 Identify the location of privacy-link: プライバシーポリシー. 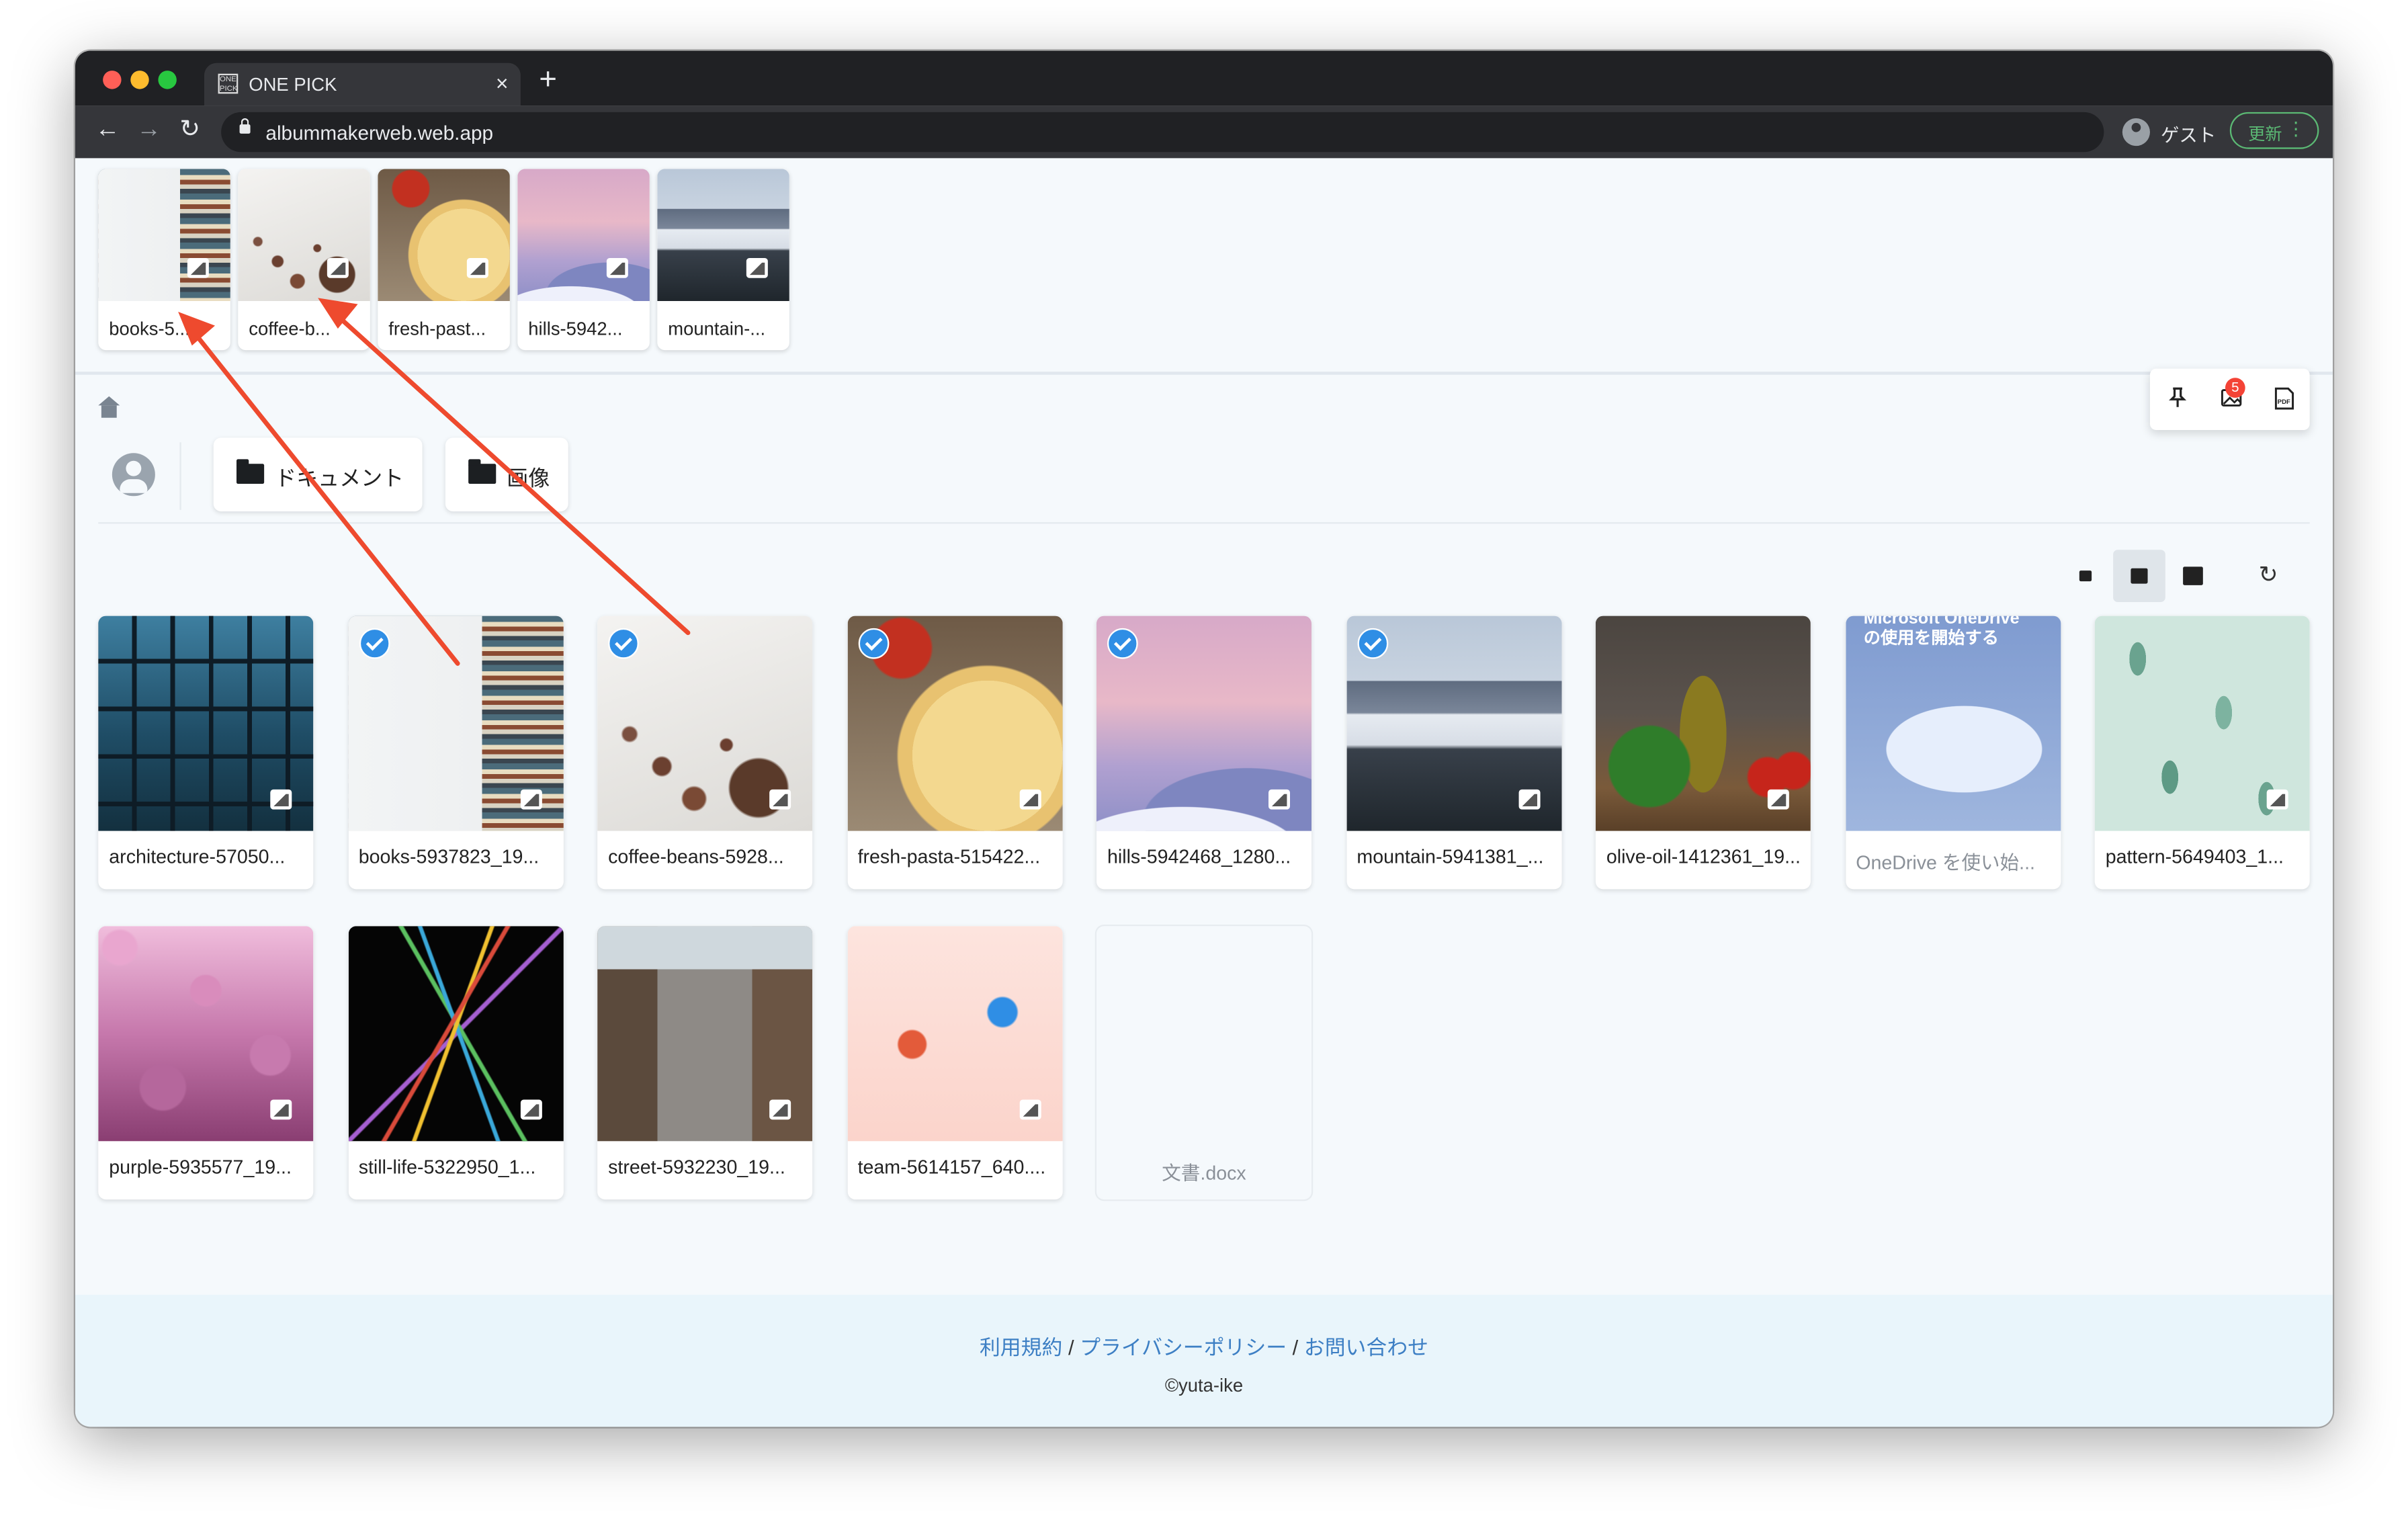
(1183, 1347).